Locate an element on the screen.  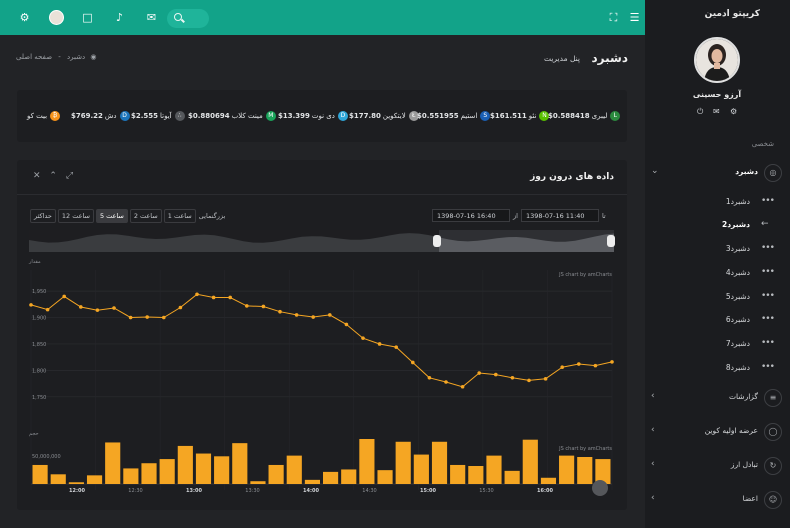
sidebar-item-exchange: ‹ تبادل ارز ↻ is located at coordinates (717, 466).